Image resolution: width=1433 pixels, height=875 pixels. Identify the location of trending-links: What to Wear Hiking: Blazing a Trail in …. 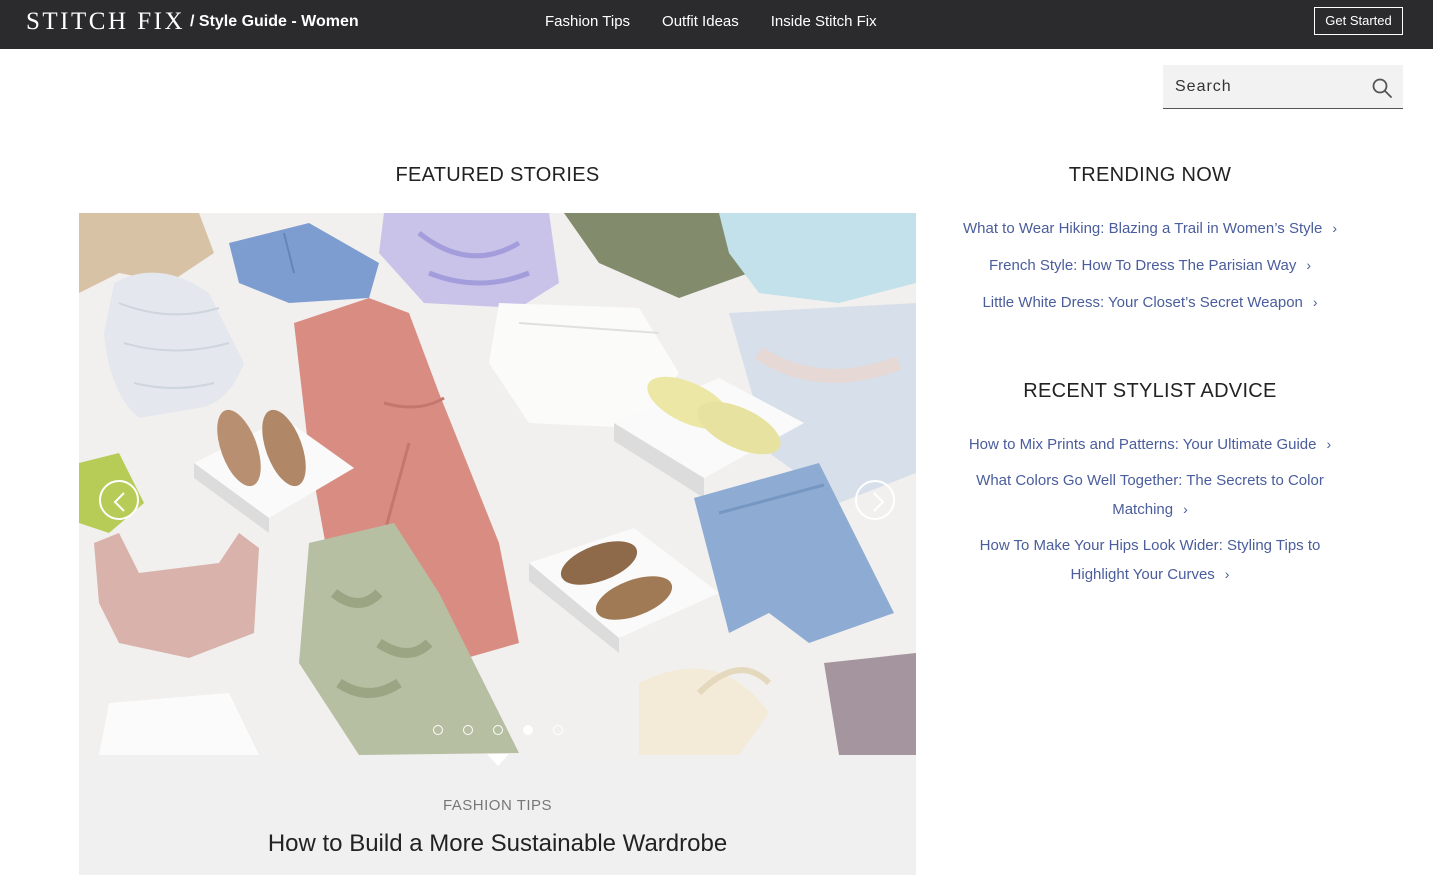
(1150, 269).